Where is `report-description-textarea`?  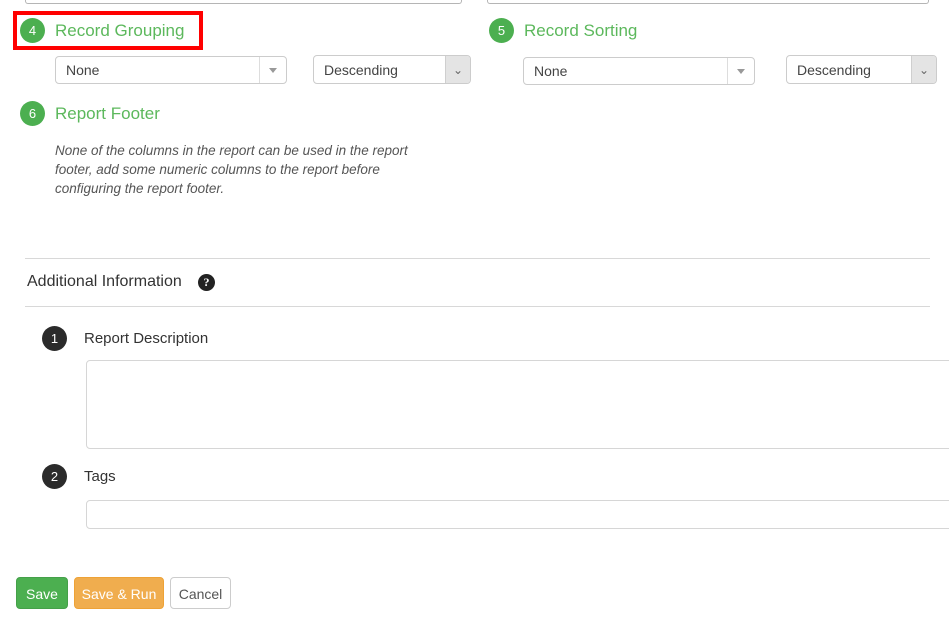 report-description-textarea is located at coordinates (517, 404).